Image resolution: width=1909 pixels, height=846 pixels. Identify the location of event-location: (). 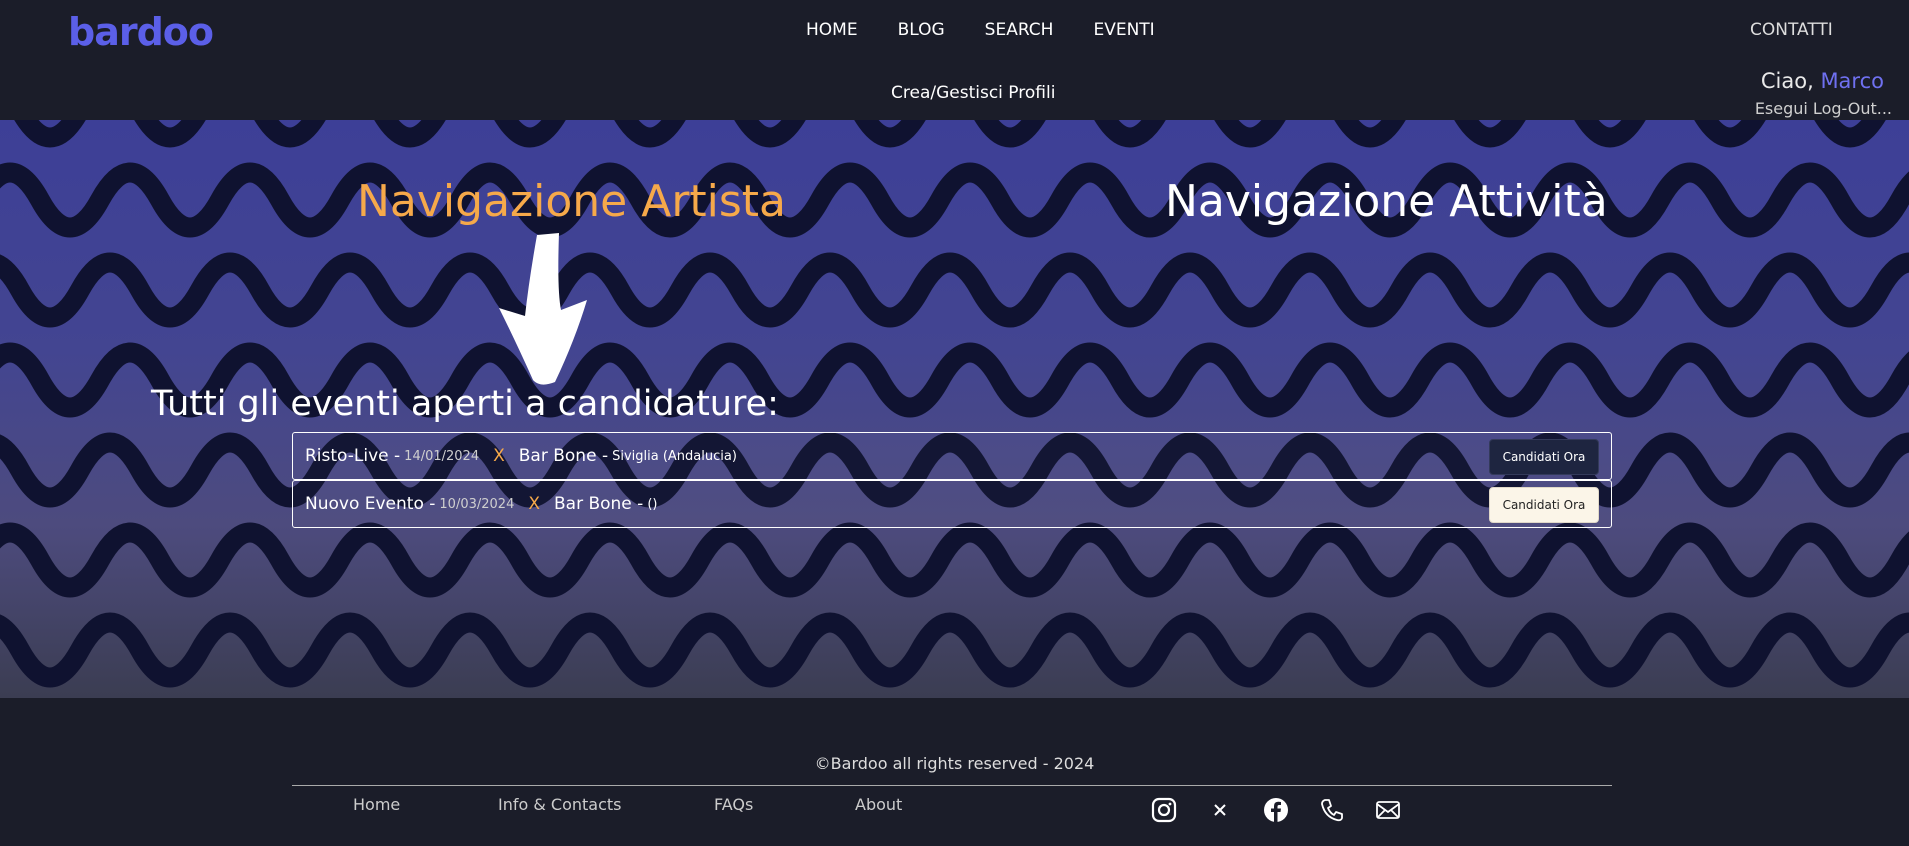
(652, 504).